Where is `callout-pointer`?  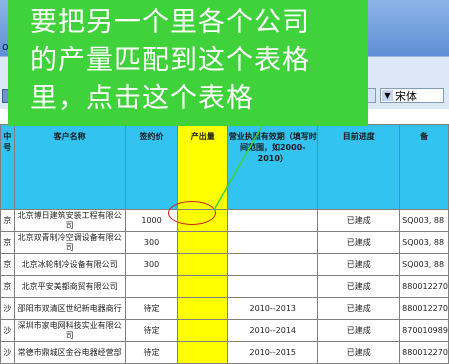
callout-pointer is located at coordinates (238, 168).